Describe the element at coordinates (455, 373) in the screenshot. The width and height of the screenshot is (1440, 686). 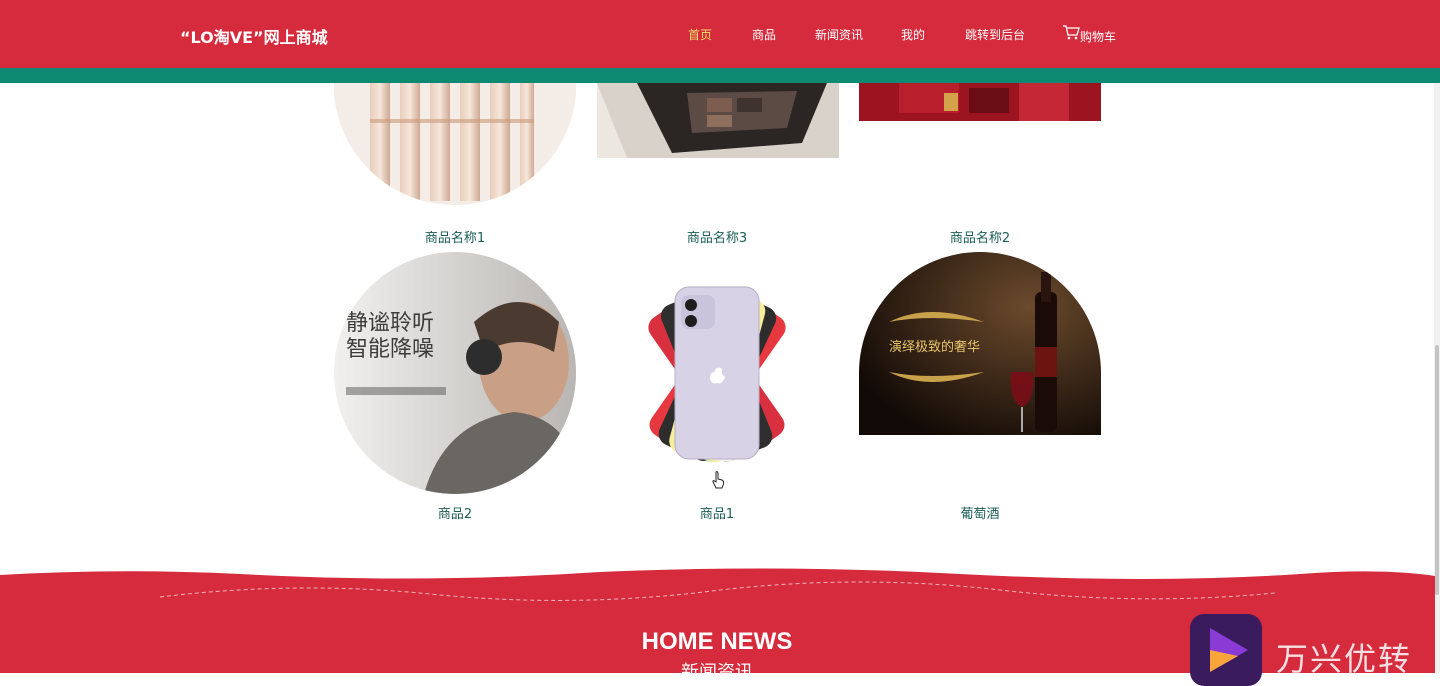
I see `product-image-headphones: 静谧聆听 智能降噪` at that location.